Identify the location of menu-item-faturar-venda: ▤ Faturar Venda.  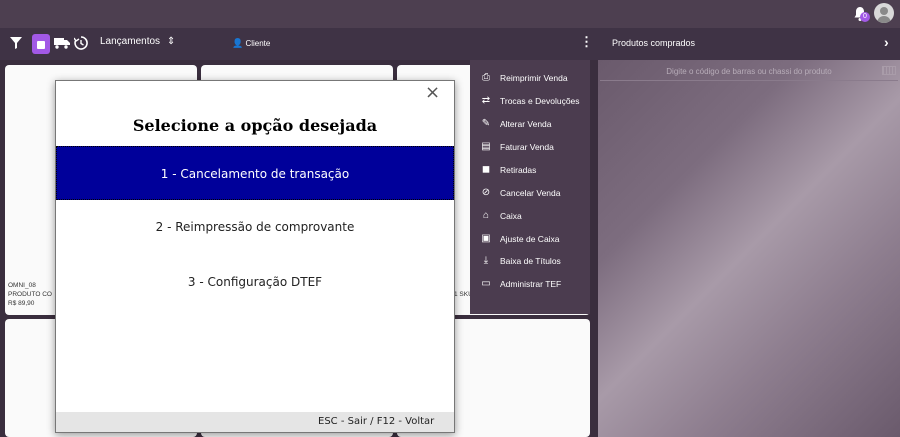
(530, 147).